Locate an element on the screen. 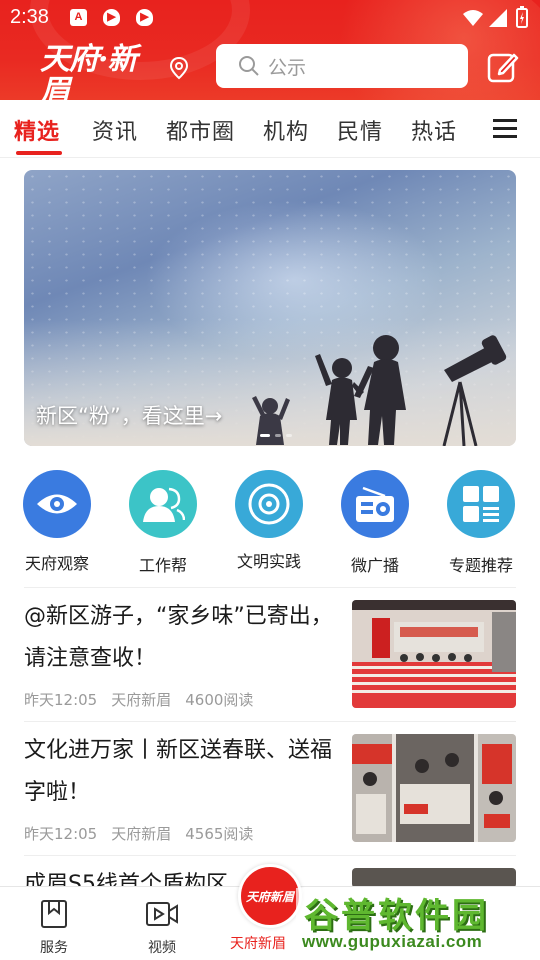 The width and height of the screenshot is (540, 960). watermark-title: 谷普软件园 is located at coordinates (396, 916).